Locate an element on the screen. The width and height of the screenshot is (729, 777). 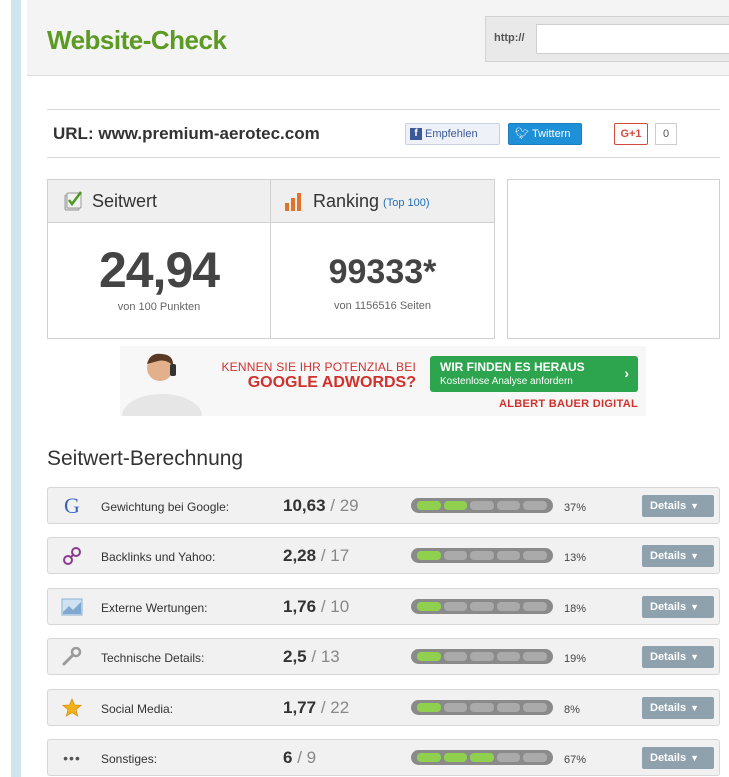
ranking-header: Ranking (Top 100) is located at coordinates (382, 201).